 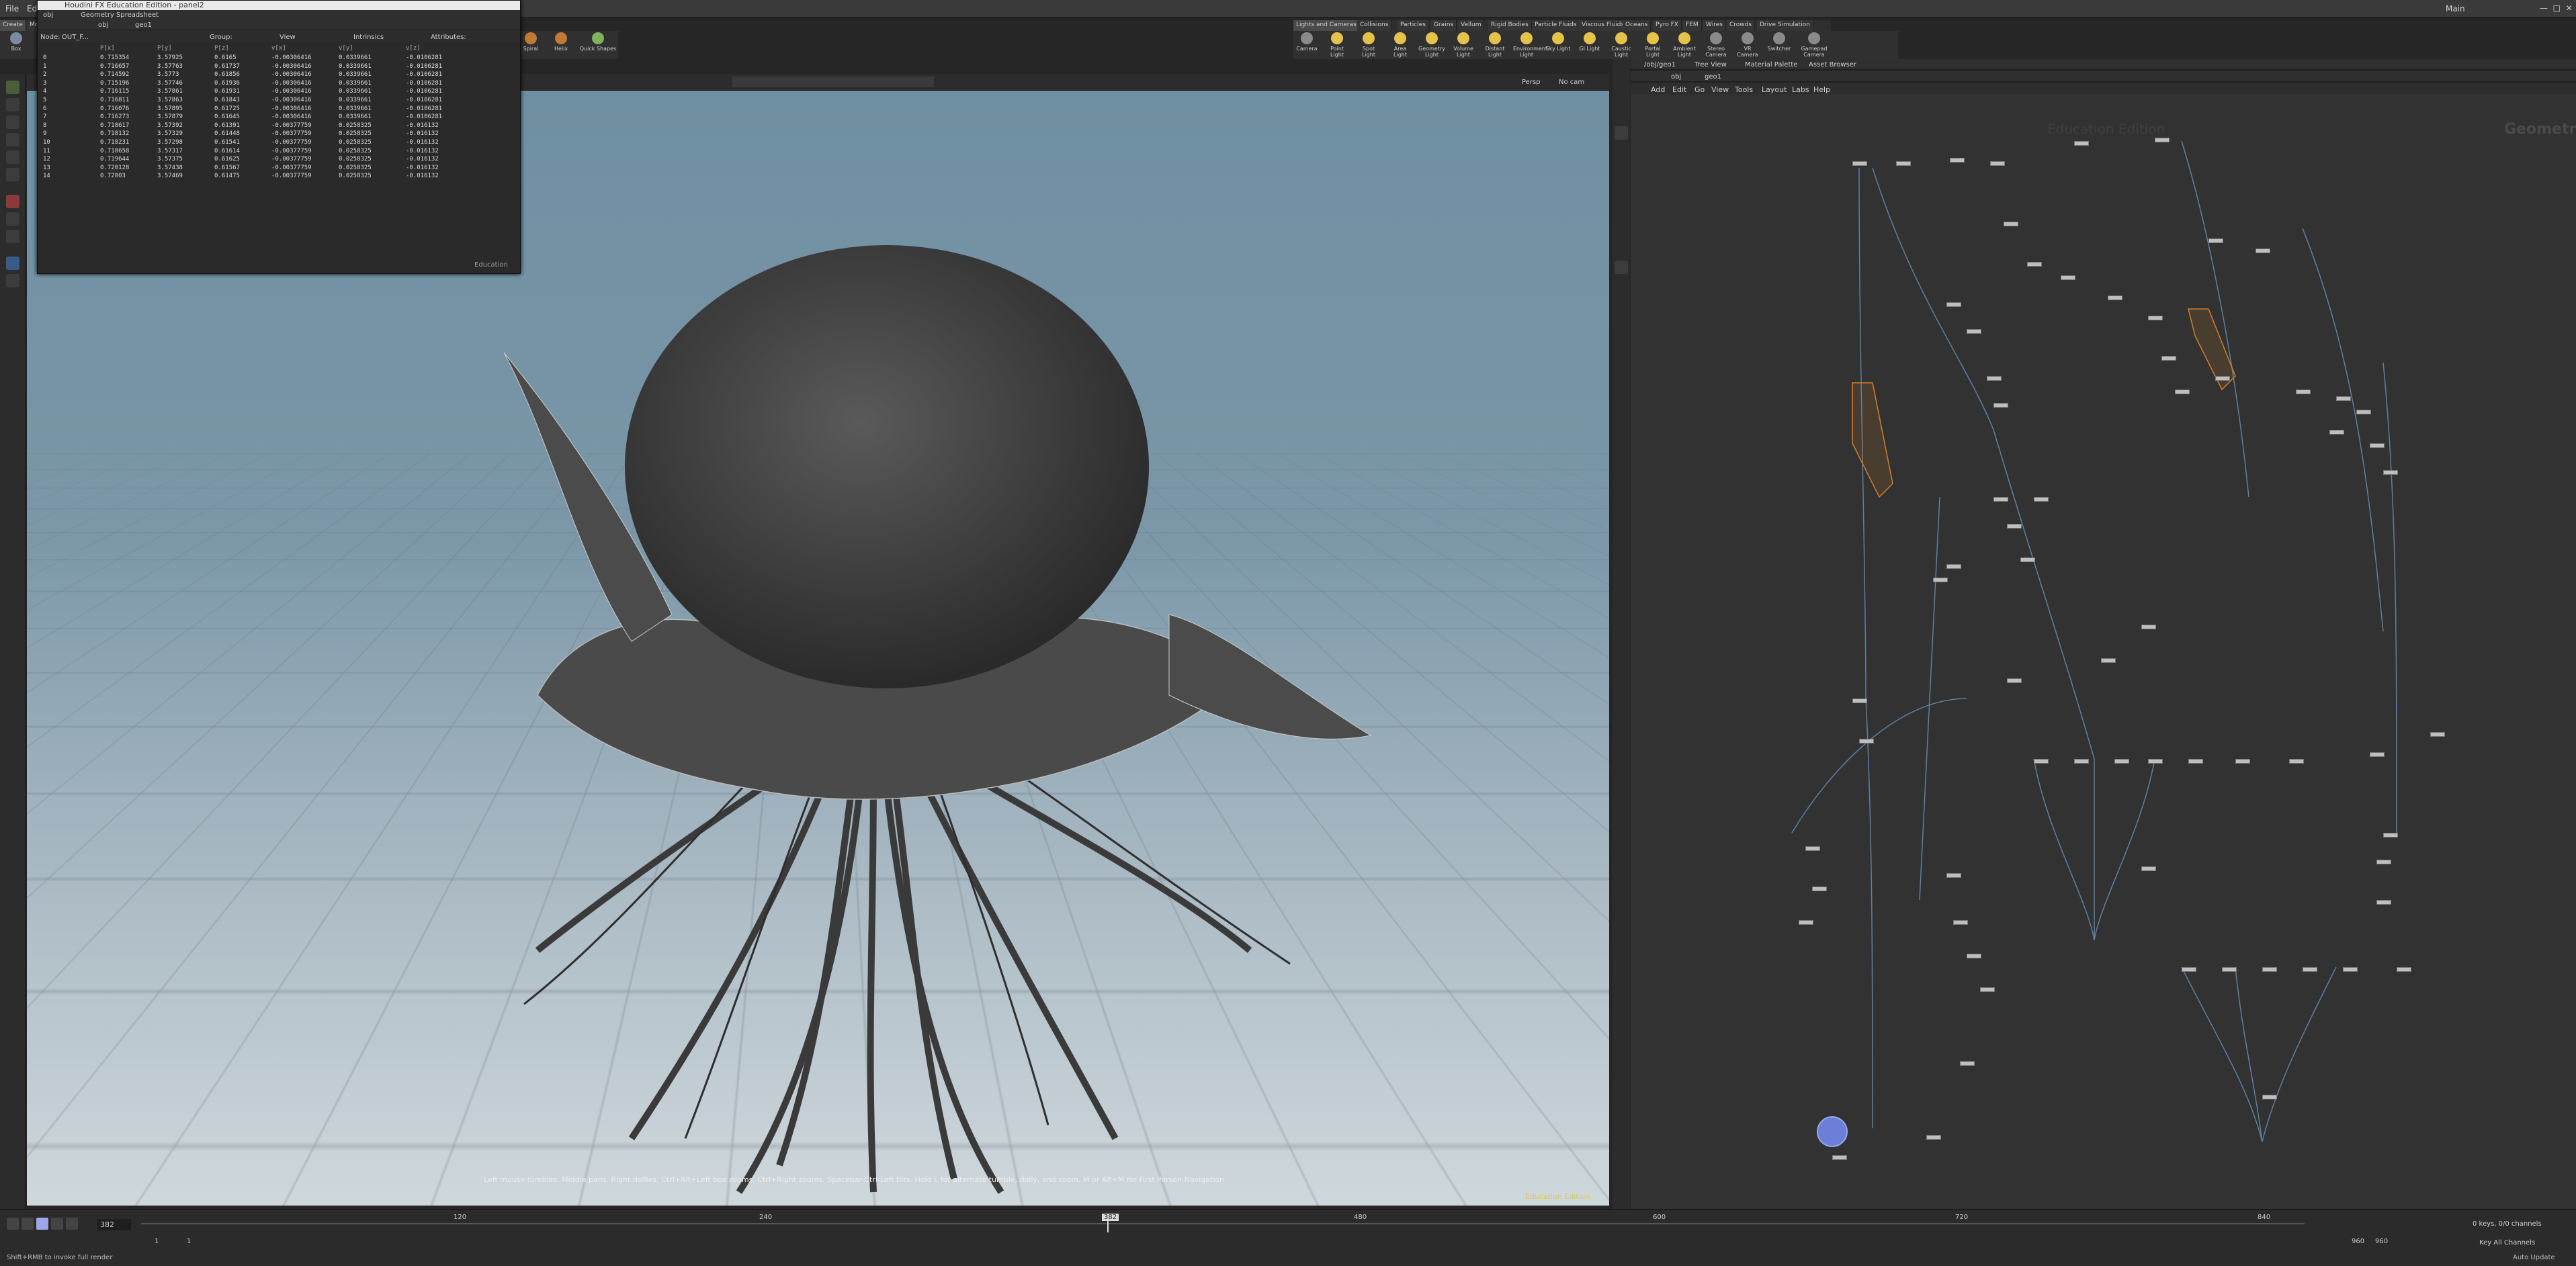 What do you see at coordinates (1714, 26) in the screenshot?
I see `shelf-tab-wires: Wires` at bounding box center [1714, 26].